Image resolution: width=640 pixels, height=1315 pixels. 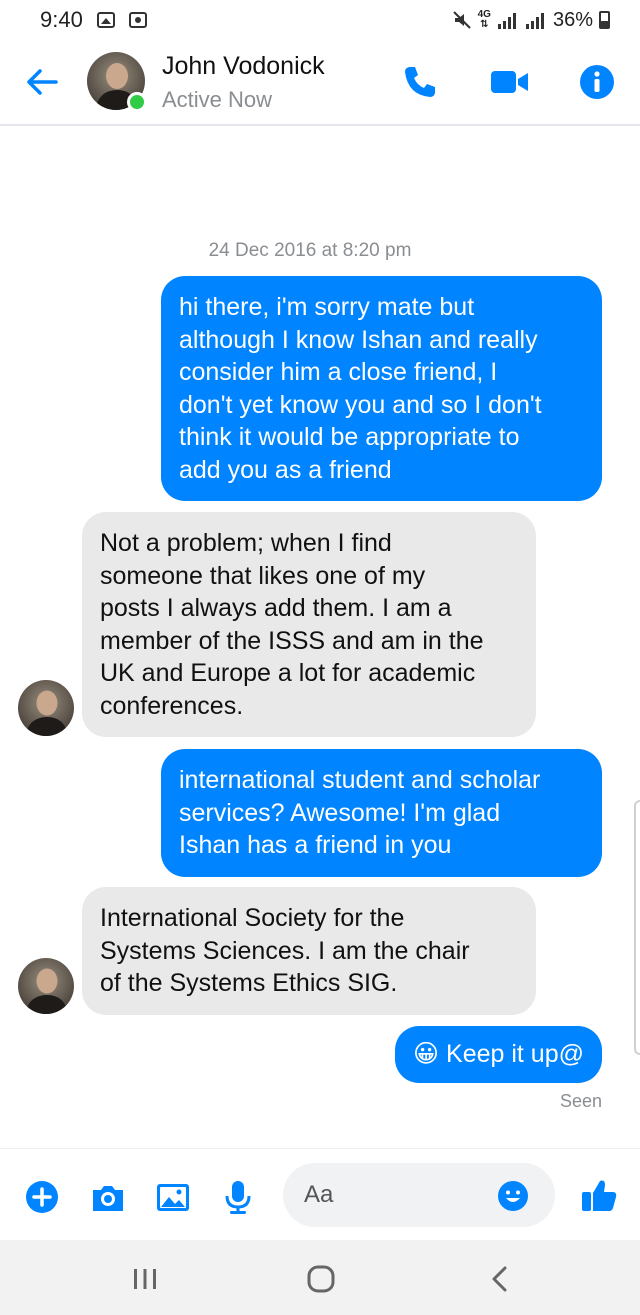 What do you see at coordinates (217, 99) in the screenshot?
I see `contact-status: Active Now` at bounding box center [217, 99].